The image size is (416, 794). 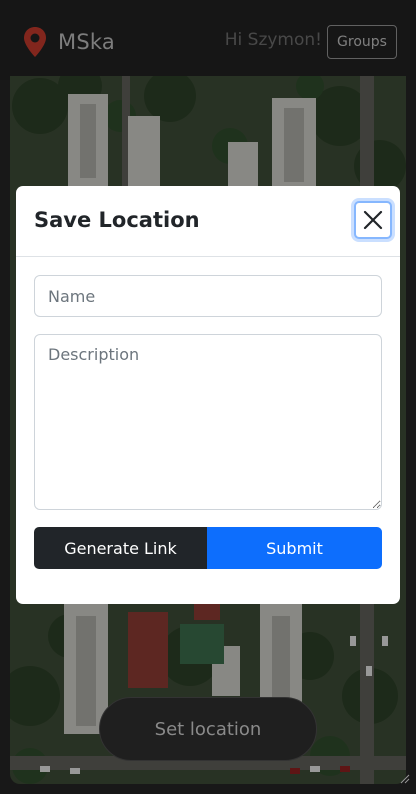 What do you see at coordinates (120, 548) in the screenshot?
I see `generate-link-button: Generate Link` at bounding box center [120, 548].